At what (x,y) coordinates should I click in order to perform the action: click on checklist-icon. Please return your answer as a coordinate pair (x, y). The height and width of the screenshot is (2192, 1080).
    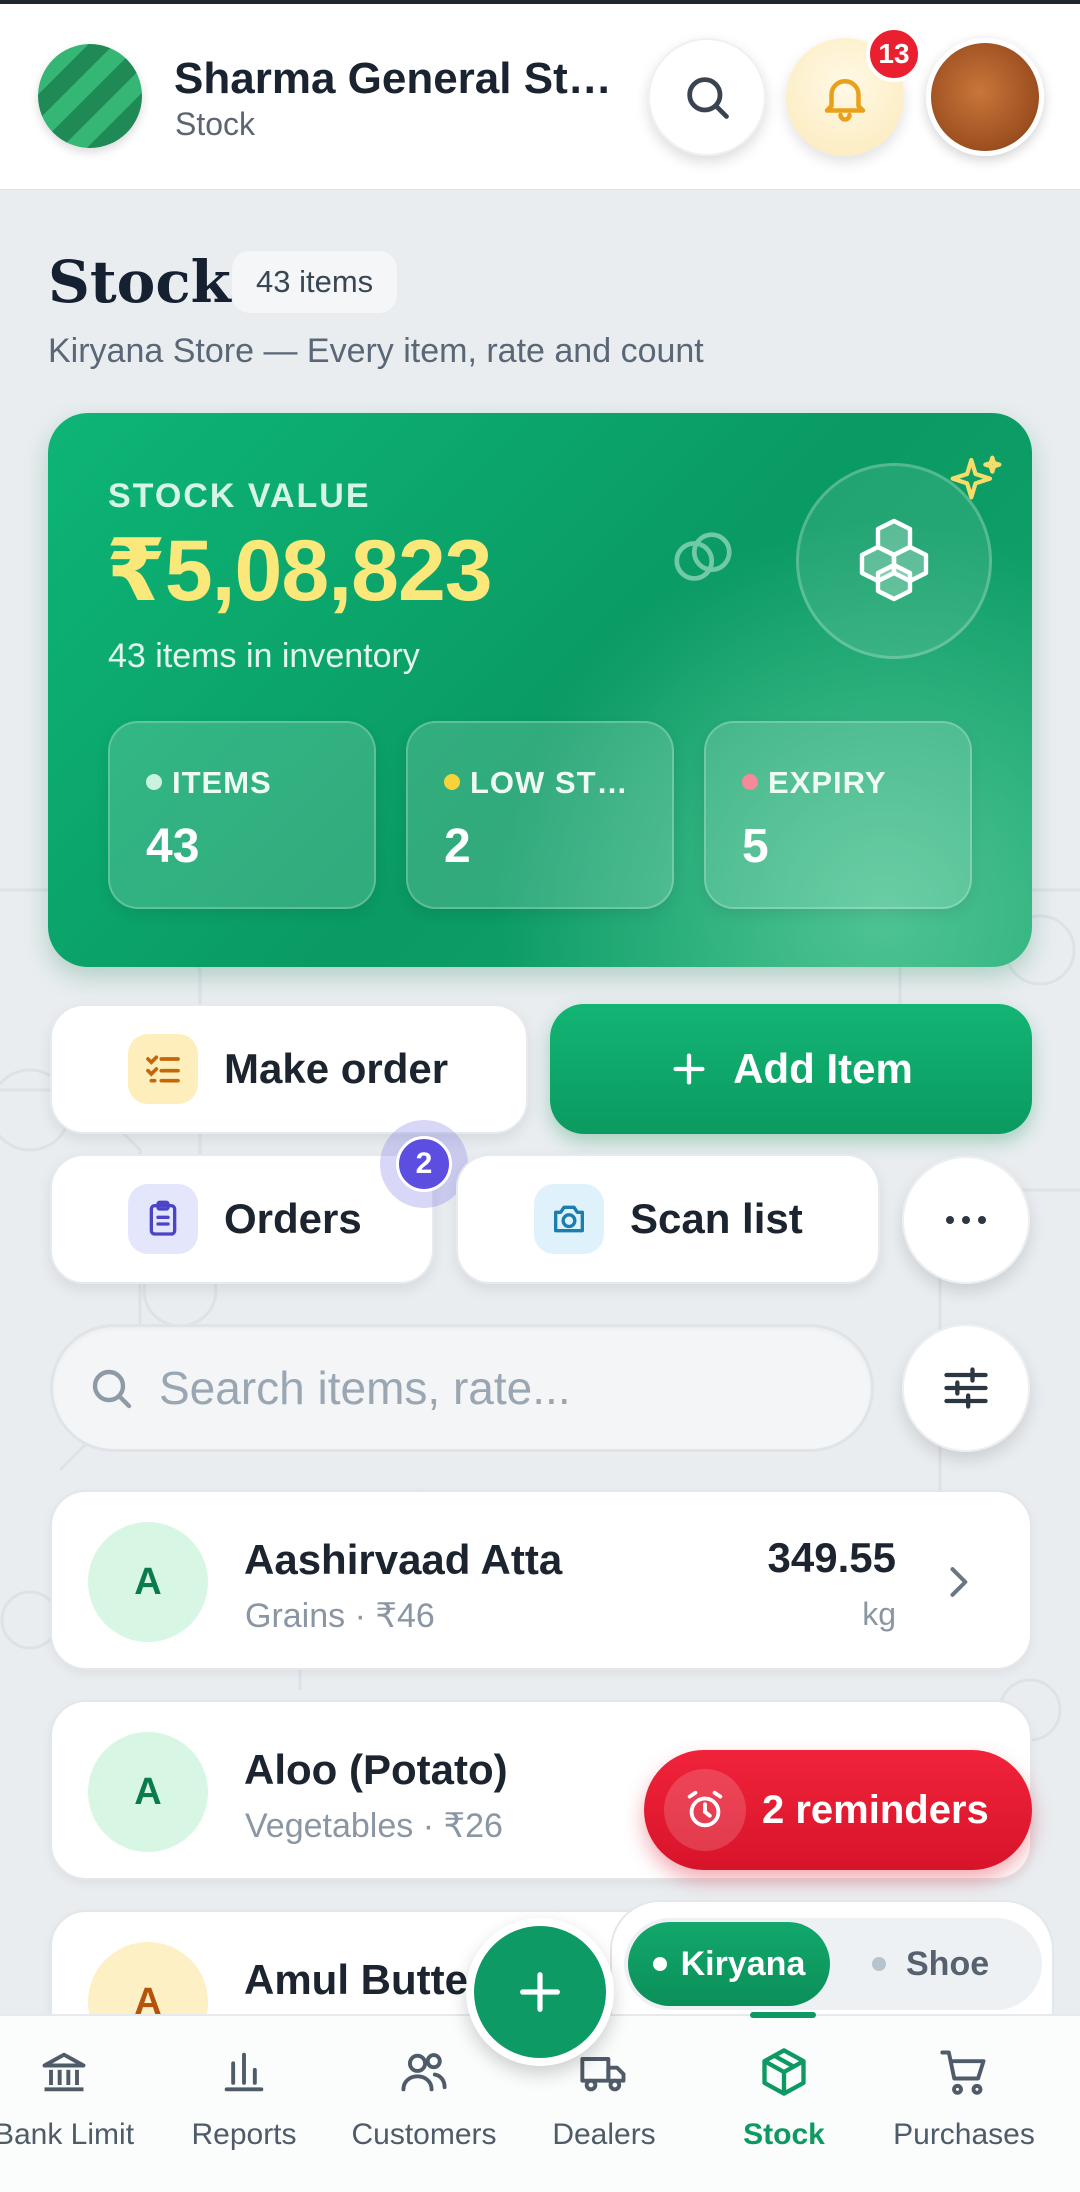
    Looking at the image, I should click on (163, 1069).